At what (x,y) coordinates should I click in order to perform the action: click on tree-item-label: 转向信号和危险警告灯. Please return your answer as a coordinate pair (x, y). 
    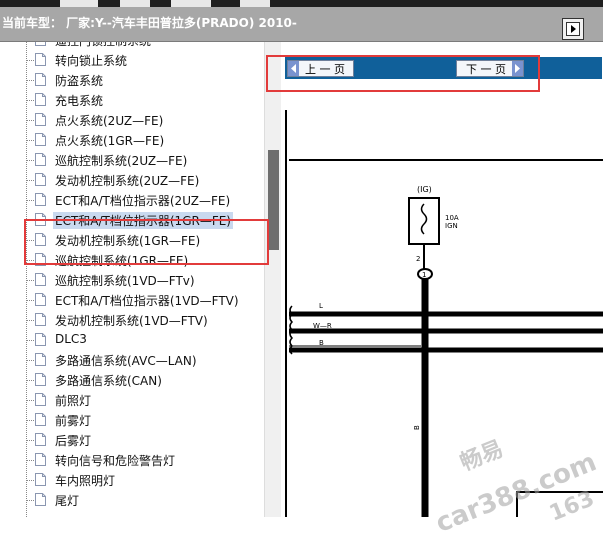
    Looking at the image, I should click on (115, 461).